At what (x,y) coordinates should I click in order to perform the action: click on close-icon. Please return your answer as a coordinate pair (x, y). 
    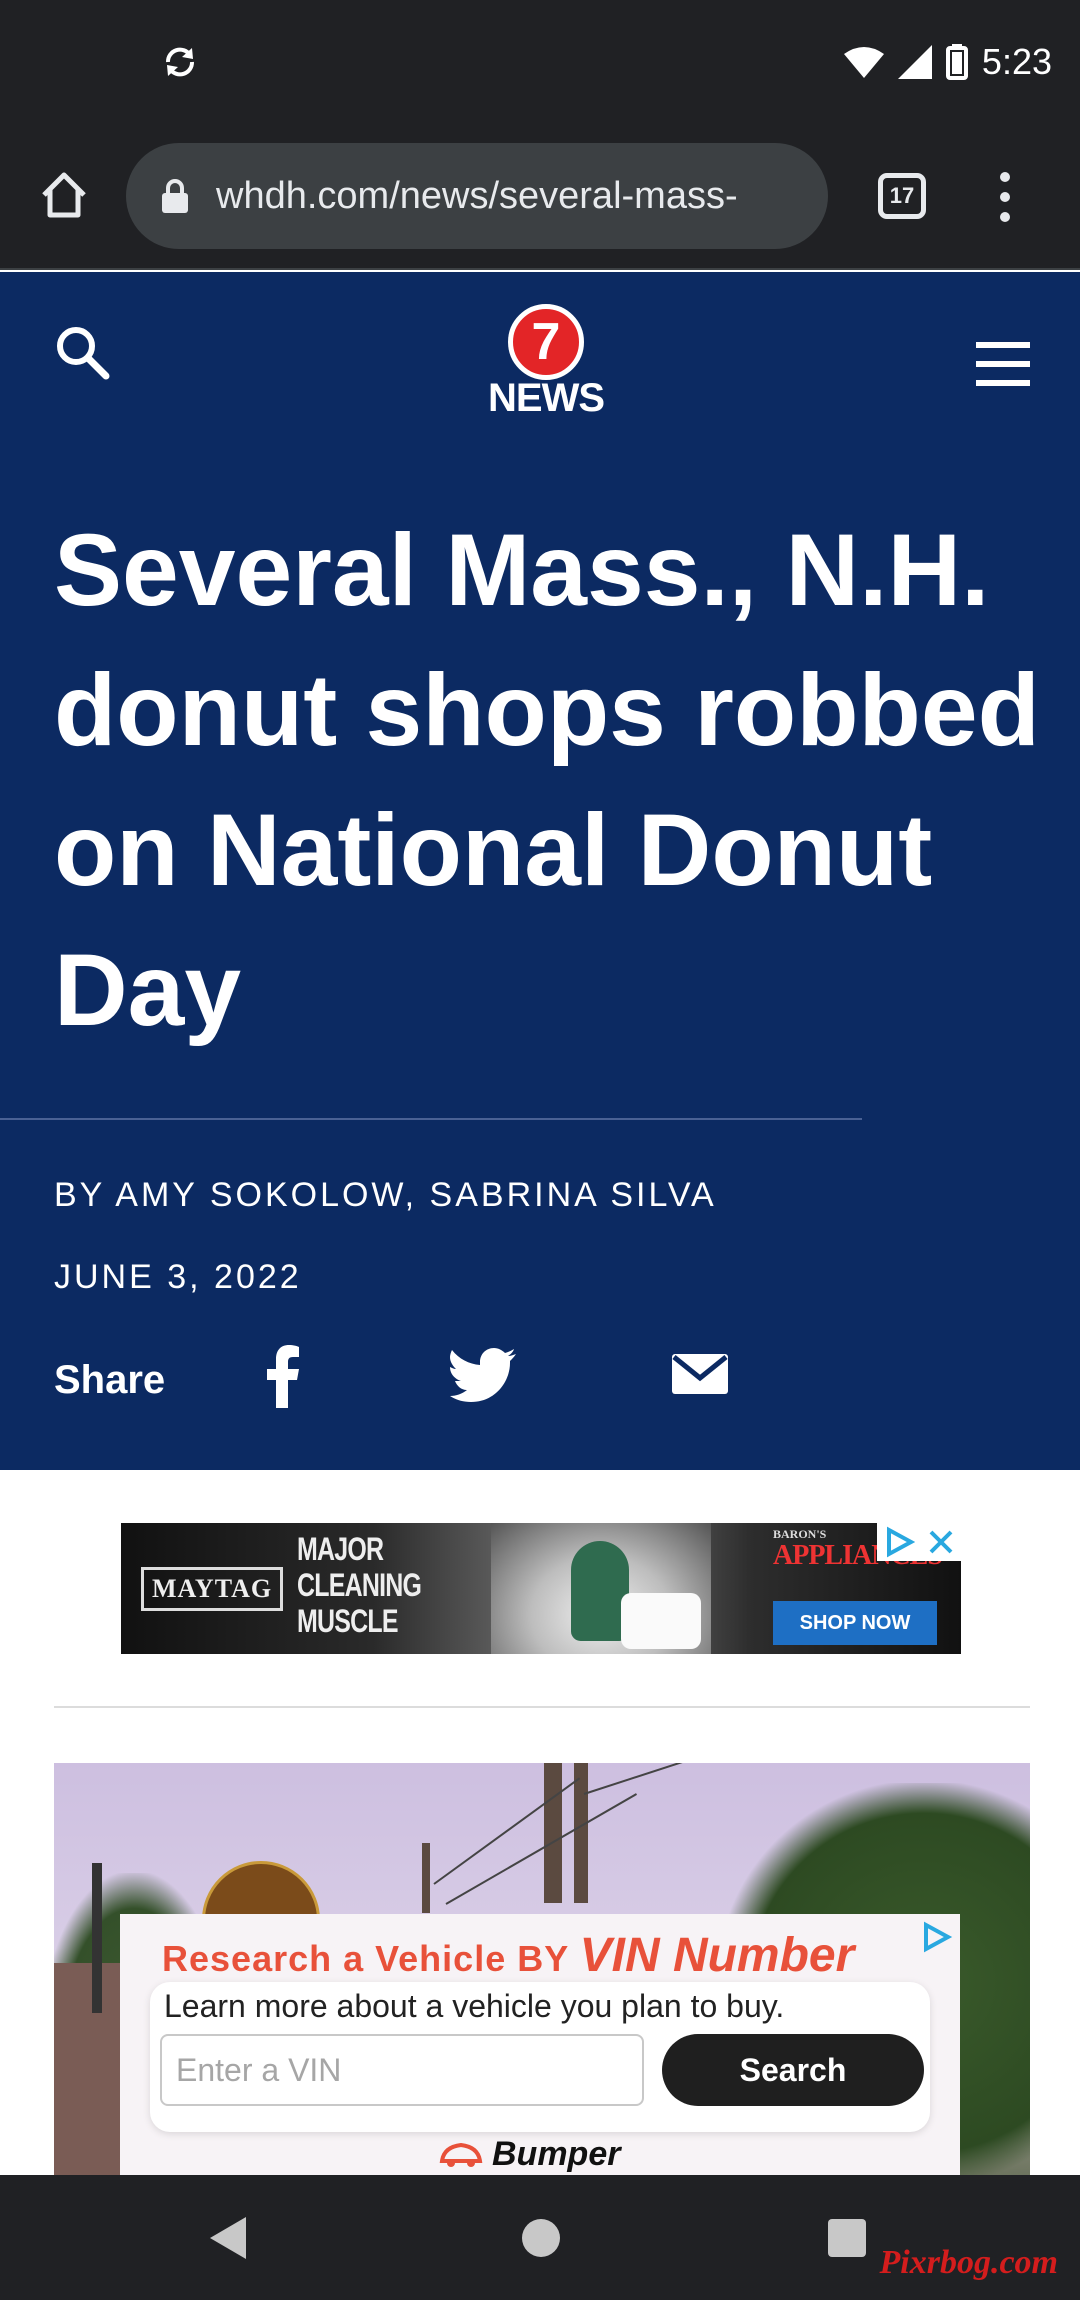
    Looking at the image, I should click on (941, 1542).